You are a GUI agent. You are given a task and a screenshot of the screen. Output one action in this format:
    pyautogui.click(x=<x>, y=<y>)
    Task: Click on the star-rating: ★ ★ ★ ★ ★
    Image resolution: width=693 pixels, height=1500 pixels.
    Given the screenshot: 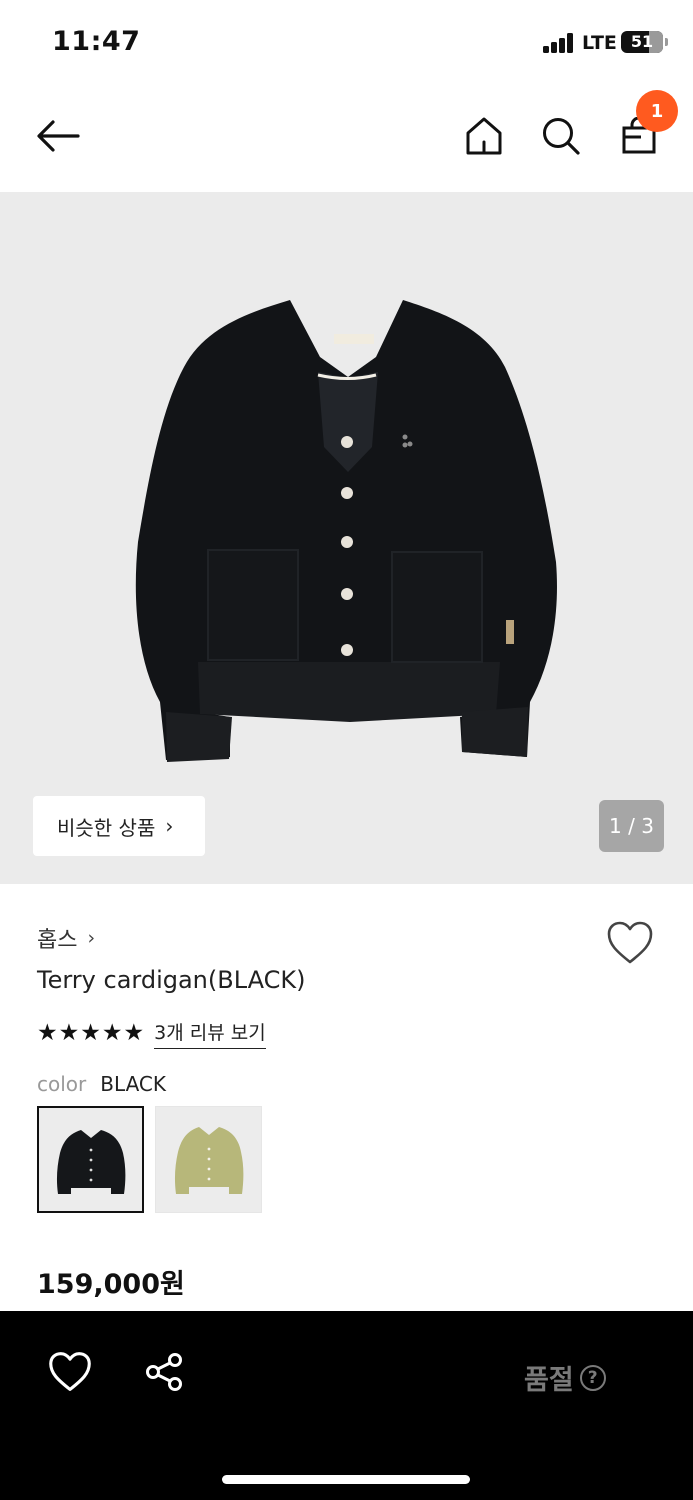 What is the action you would take?
    pyautogui.click(x=91, y=1032)
    